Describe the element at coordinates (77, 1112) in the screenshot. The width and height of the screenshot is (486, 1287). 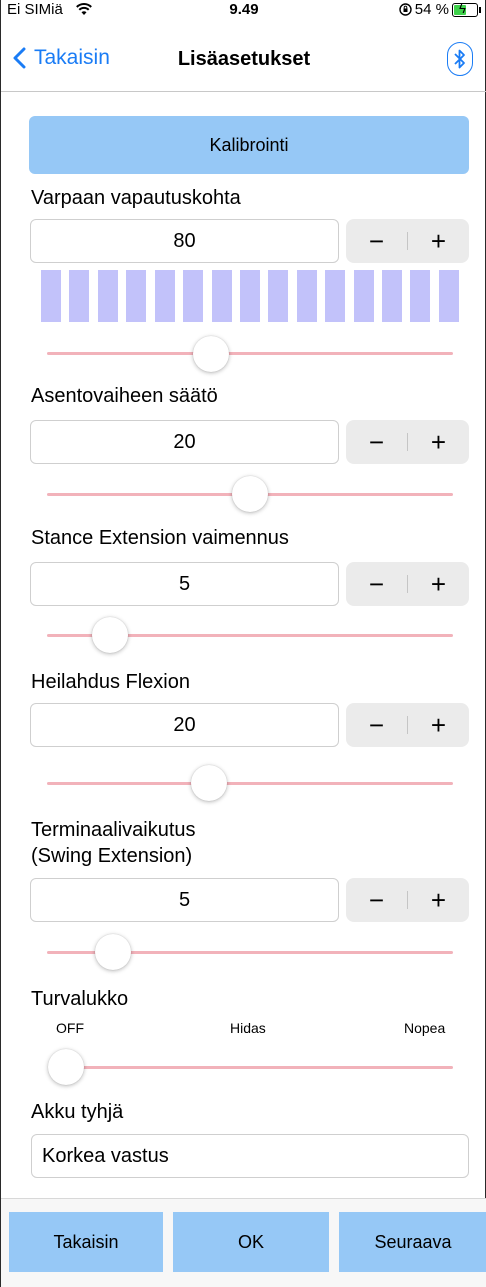
I see `low-battery-label: Akku tyhjä` at that location.